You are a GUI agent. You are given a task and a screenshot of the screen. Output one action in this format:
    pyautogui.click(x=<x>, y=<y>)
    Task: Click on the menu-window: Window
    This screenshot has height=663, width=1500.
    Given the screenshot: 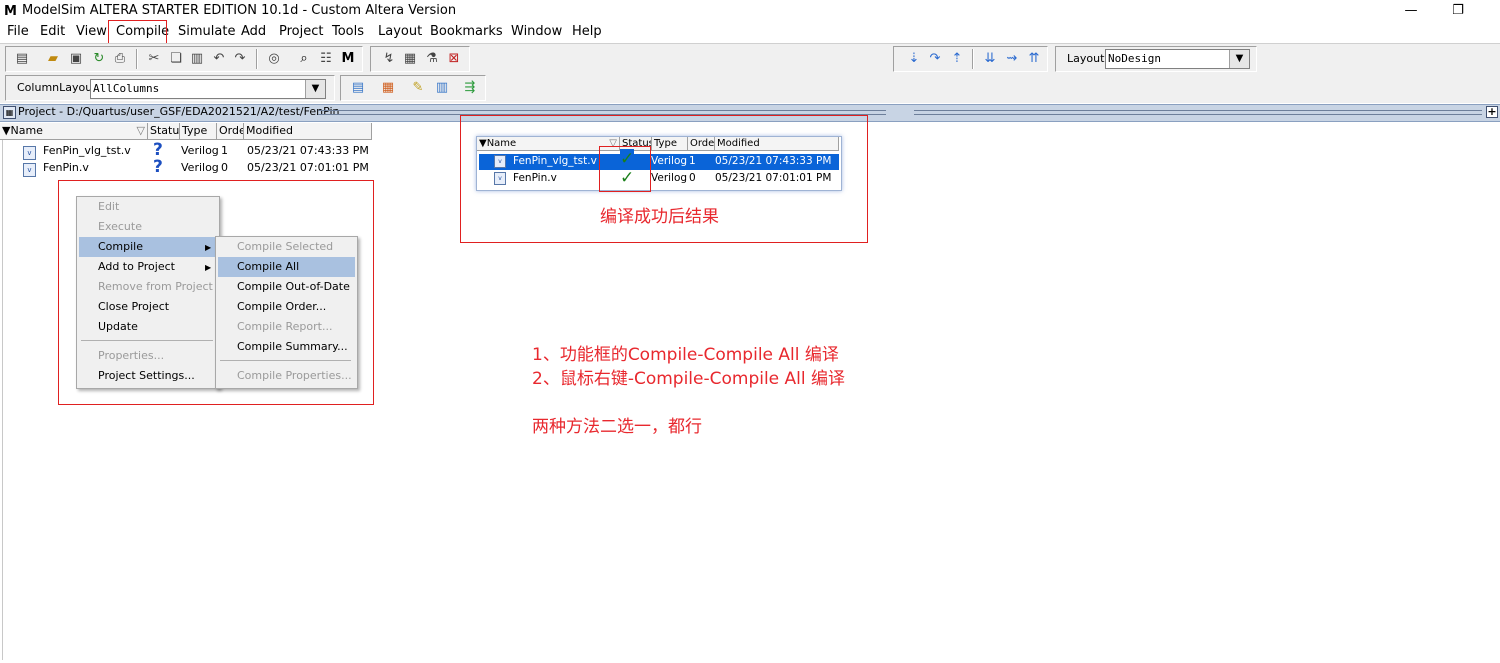 What is the action you would take?
    pyautogui.click(x=536, y=31)
    